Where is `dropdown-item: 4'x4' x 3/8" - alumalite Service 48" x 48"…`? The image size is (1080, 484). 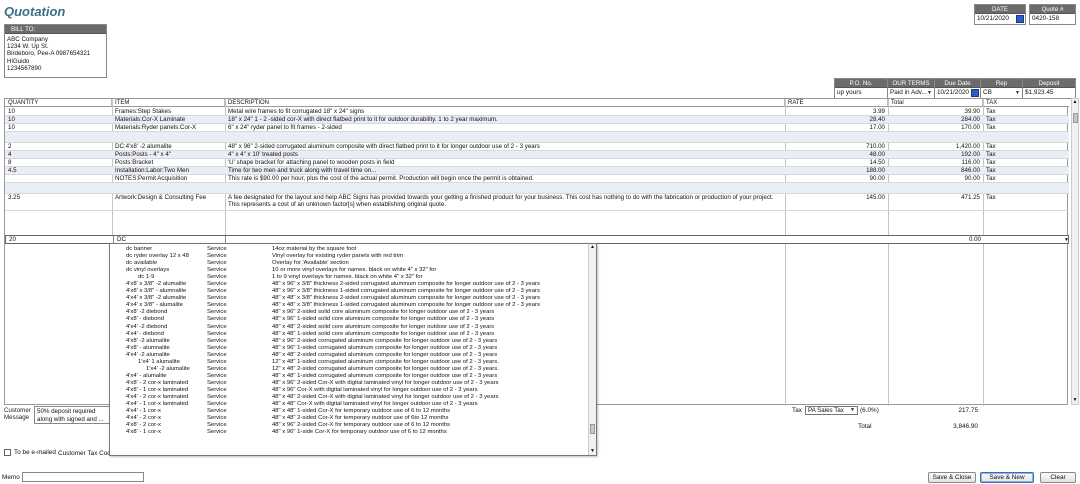
dropdown-item: 4'x4' x 3/8" - alumalite Service 48" x 48"… is located at coordinates (349, 305).